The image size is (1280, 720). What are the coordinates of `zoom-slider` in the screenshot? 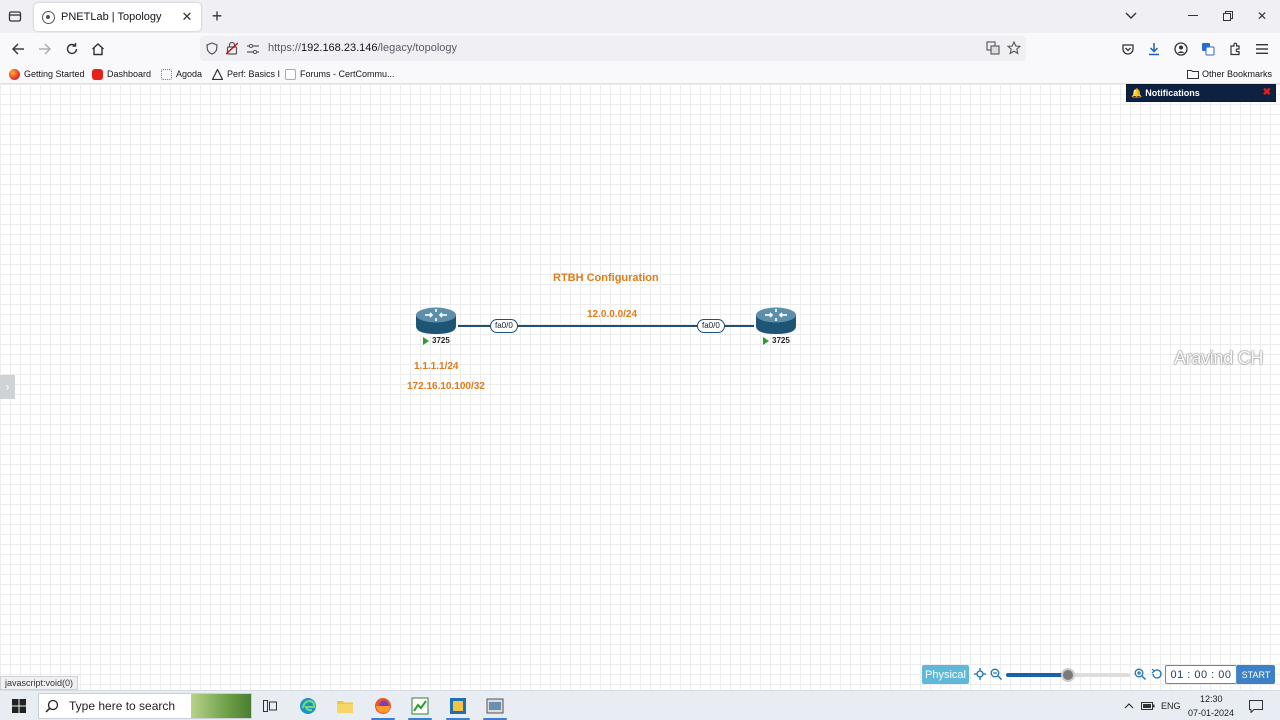 It's located at (1068, 675).